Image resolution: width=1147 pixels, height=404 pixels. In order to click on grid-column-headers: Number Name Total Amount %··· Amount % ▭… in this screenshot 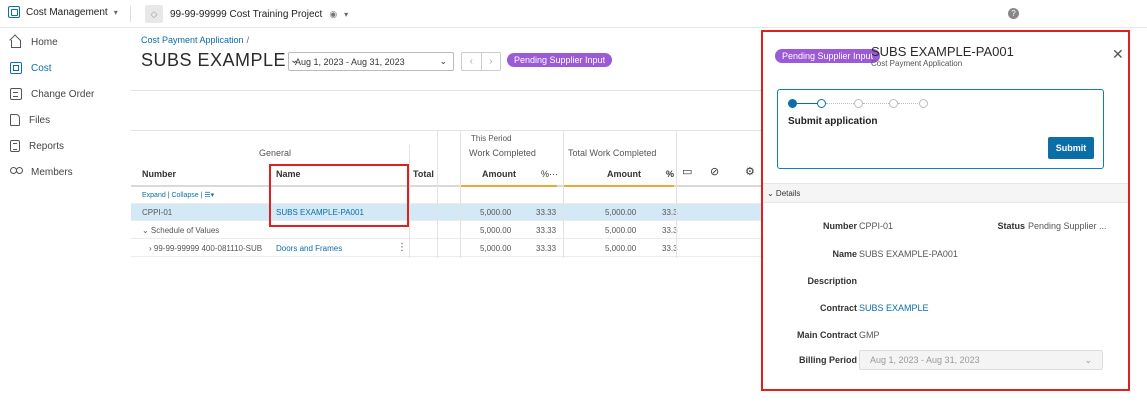, I will do `click(446, 173)`.